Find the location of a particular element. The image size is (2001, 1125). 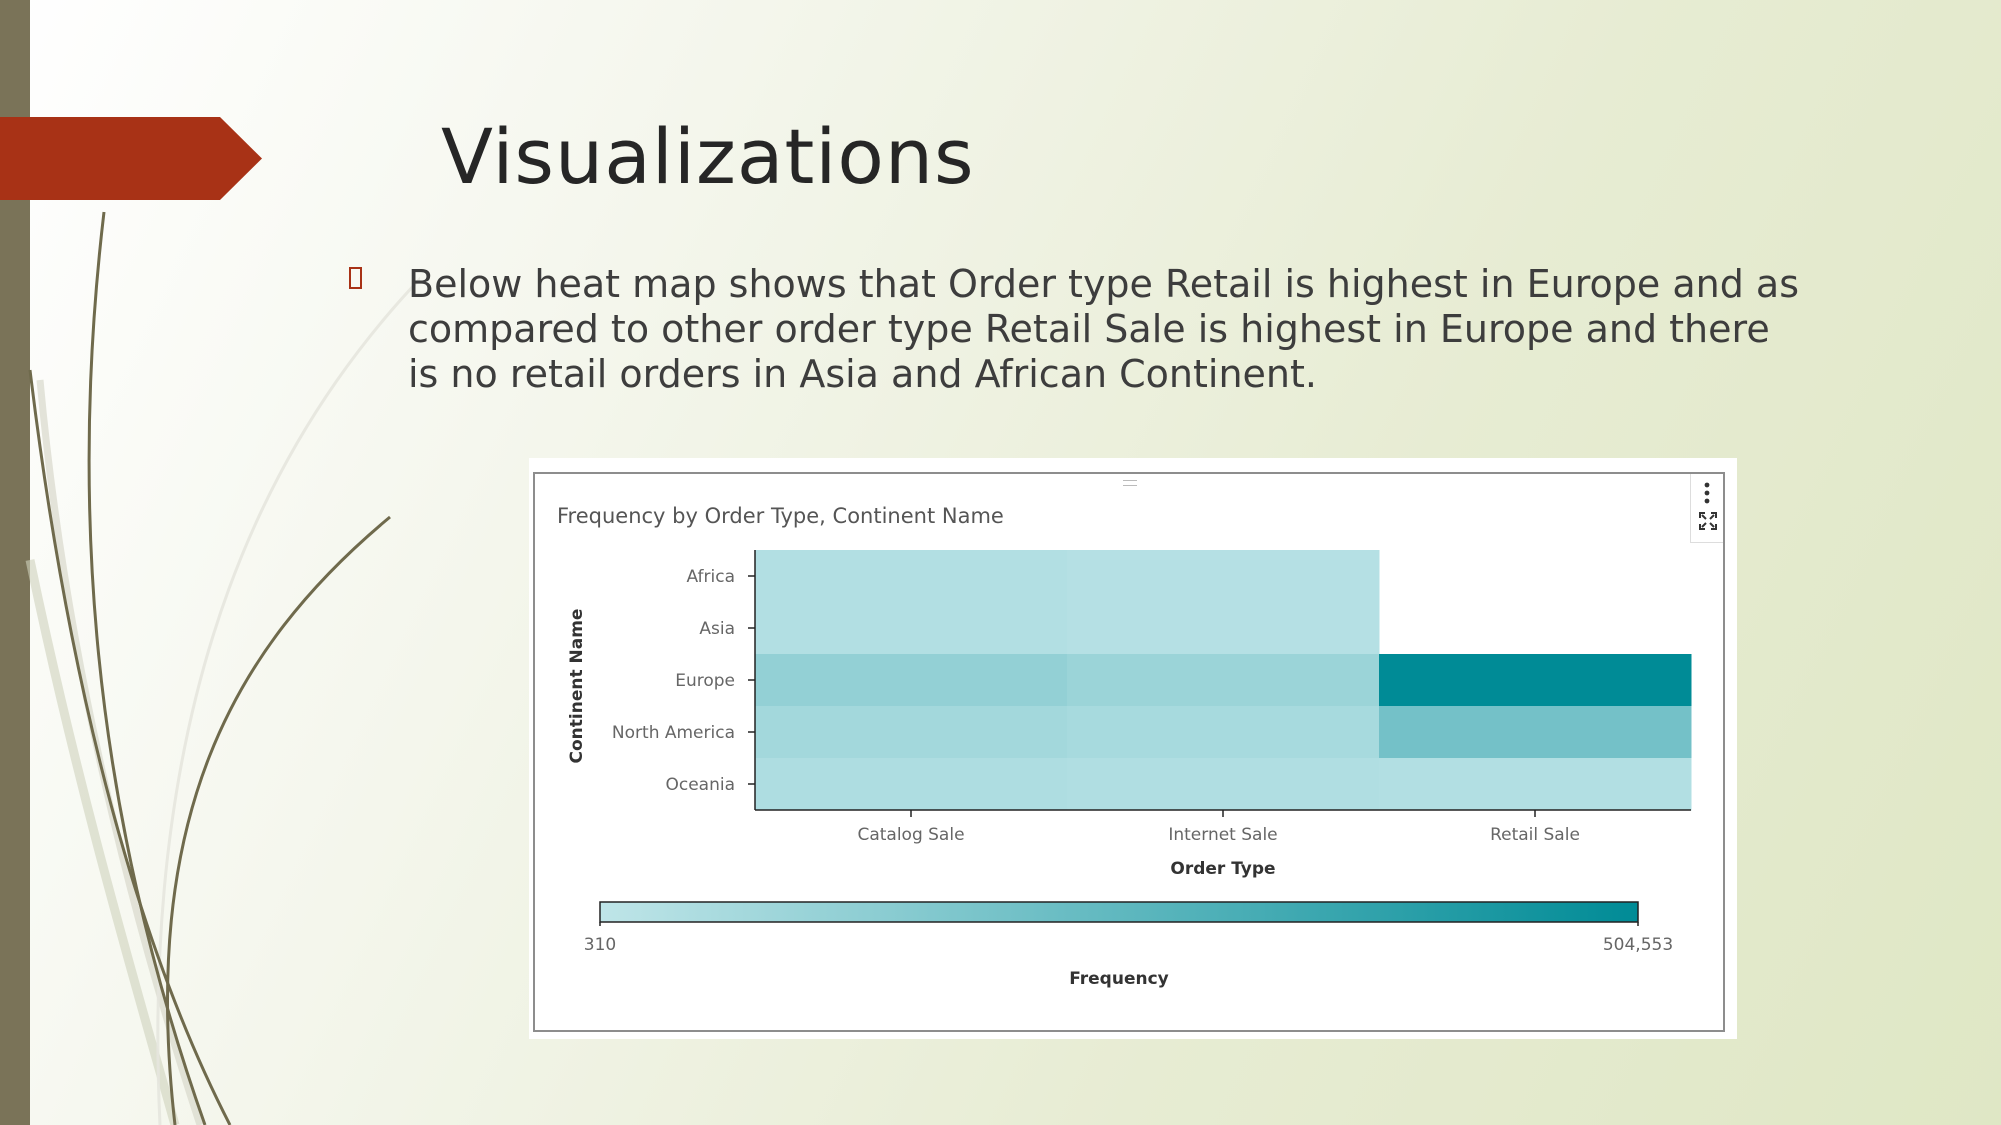

y-tick-label: Europe is located at coordinates (705, 681).